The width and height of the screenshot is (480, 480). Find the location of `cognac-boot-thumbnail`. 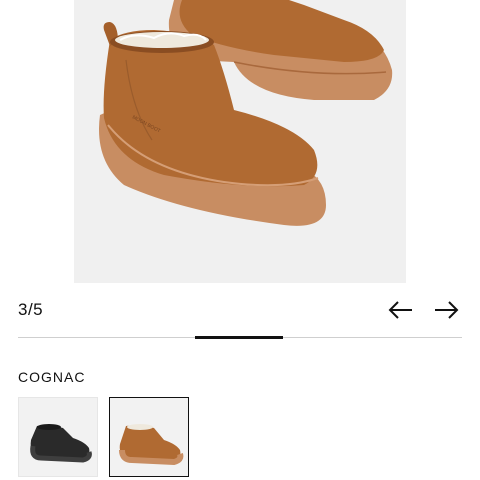

cognac-boot-thumbnail is located at coordinates (149, 437).